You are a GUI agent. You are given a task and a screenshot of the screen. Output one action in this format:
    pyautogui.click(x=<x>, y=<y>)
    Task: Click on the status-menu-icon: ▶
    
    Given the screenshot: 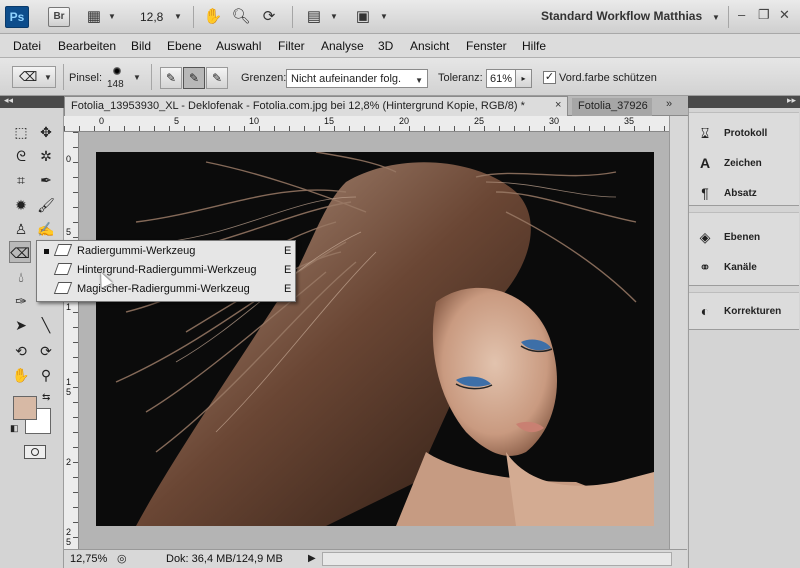 What is the action you would take?
    pyautogui.click(x=312, y=558)
    